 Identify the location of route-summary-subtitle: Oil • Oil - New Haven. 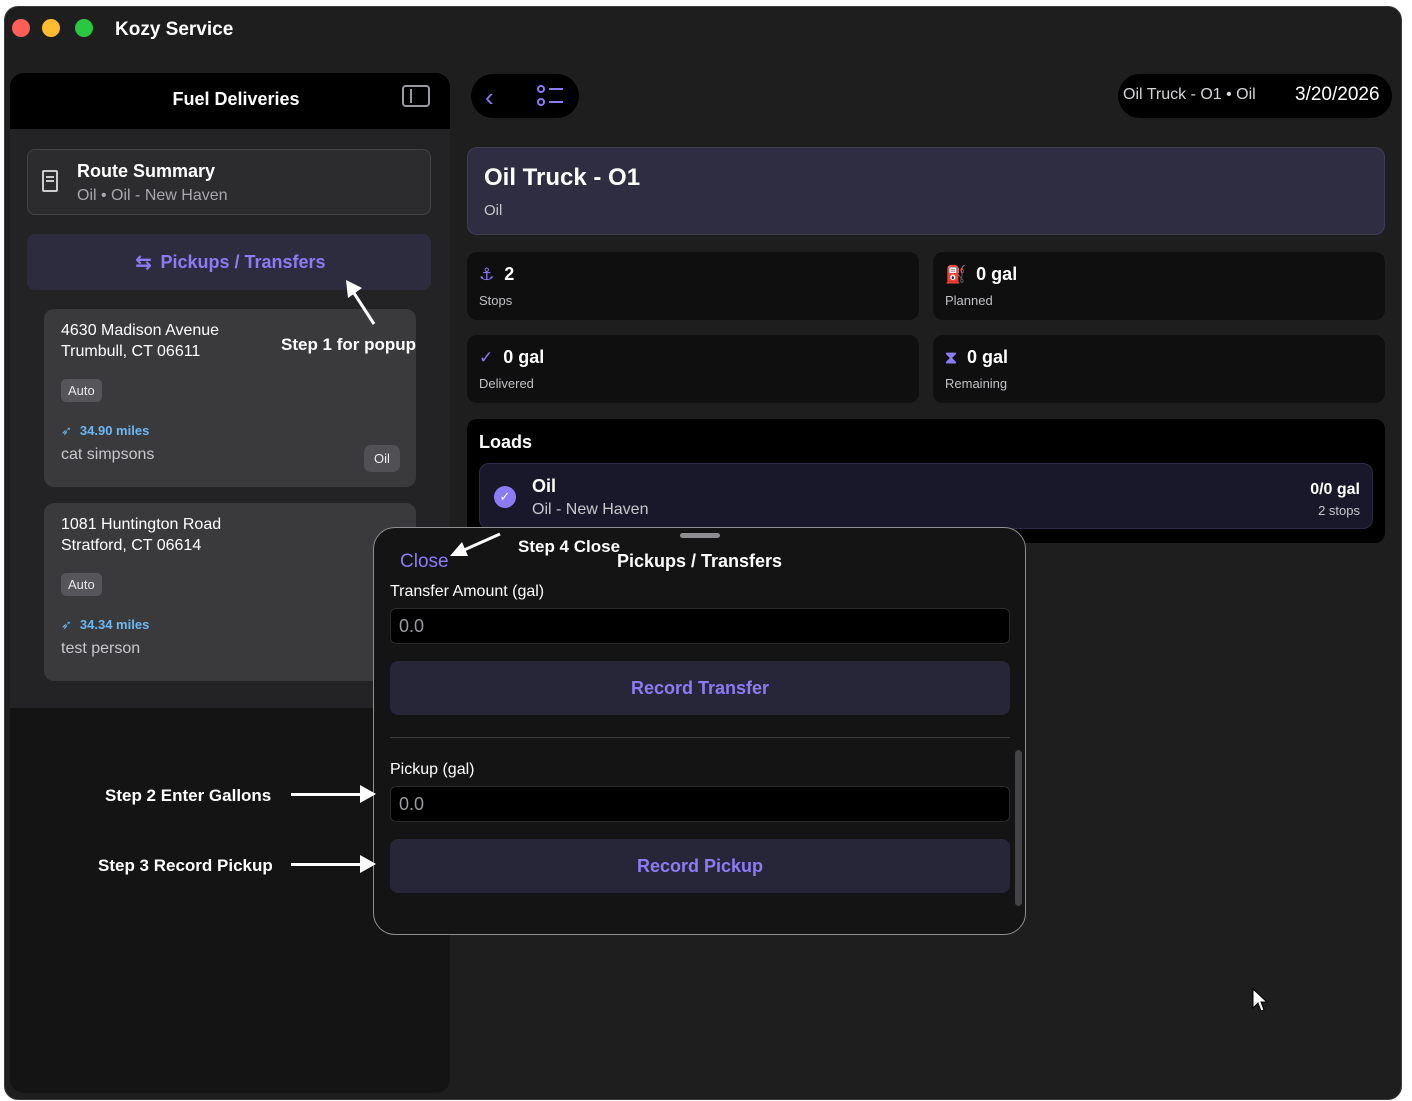
(152, 195).